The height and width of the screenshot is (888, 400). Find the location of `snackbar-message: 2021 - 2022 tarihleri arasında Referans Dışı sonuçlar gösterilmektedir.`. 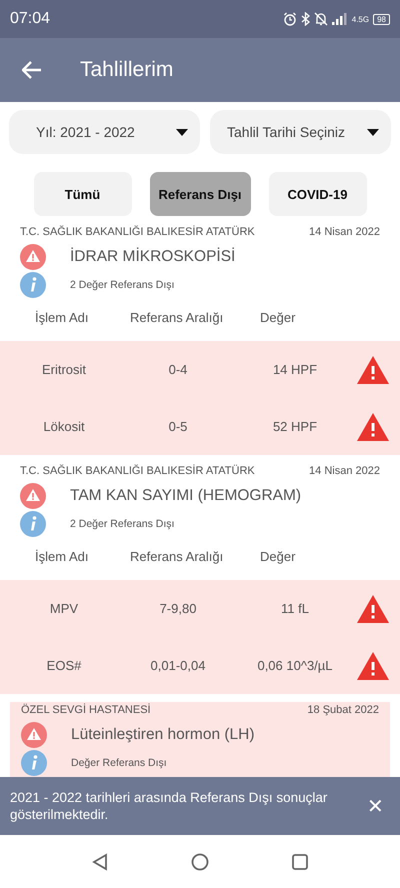

snackbar-message: 2021 - 2022 tarihleri arasında Referans Dışı sonuçlar gösterilmektedir. is located at coordinates (169, 806).